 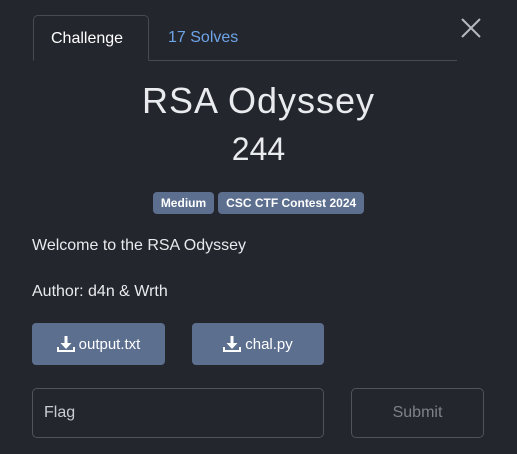 I want to click on tab-bar: Challenge 17 Solves, so click(x=245, y=38).